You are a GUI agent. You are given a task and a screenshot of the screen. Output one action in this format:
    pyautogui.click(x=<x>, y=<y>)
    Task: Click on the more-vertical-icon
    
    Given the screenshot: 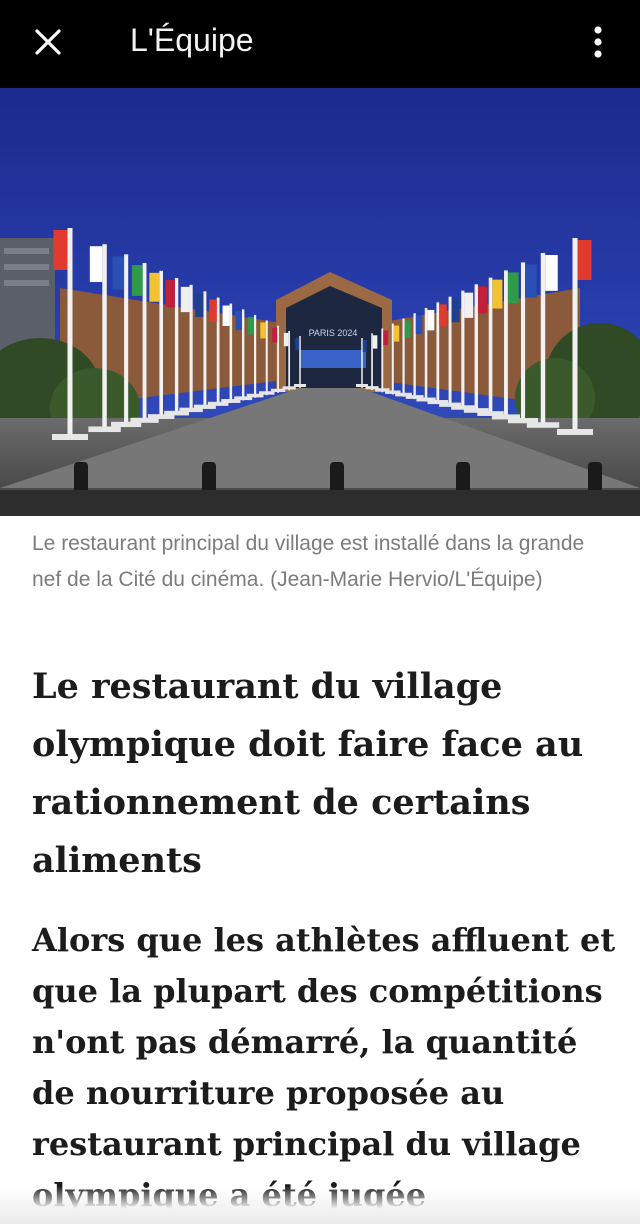 What is the action you would take?
    pyautogui.click(x=598, y=42)
    